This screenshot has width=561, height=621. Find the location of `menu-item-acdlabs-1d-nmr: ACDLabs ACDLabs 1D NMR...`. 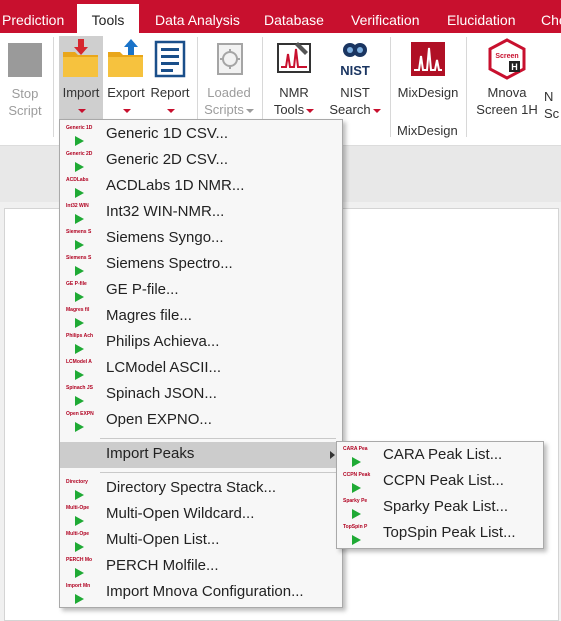

menu-item-acdlabs-1d-nmr: ACDLabs ACDLabs 1D NMR... is located at coordinates (201, 187).